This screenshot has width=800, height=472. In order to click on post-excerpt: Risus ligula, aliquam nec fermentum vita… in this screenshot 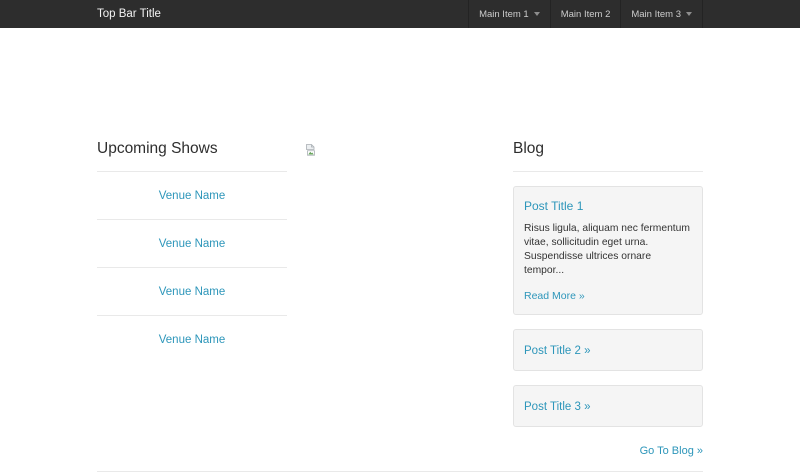, I will do `click(607, 249)`.